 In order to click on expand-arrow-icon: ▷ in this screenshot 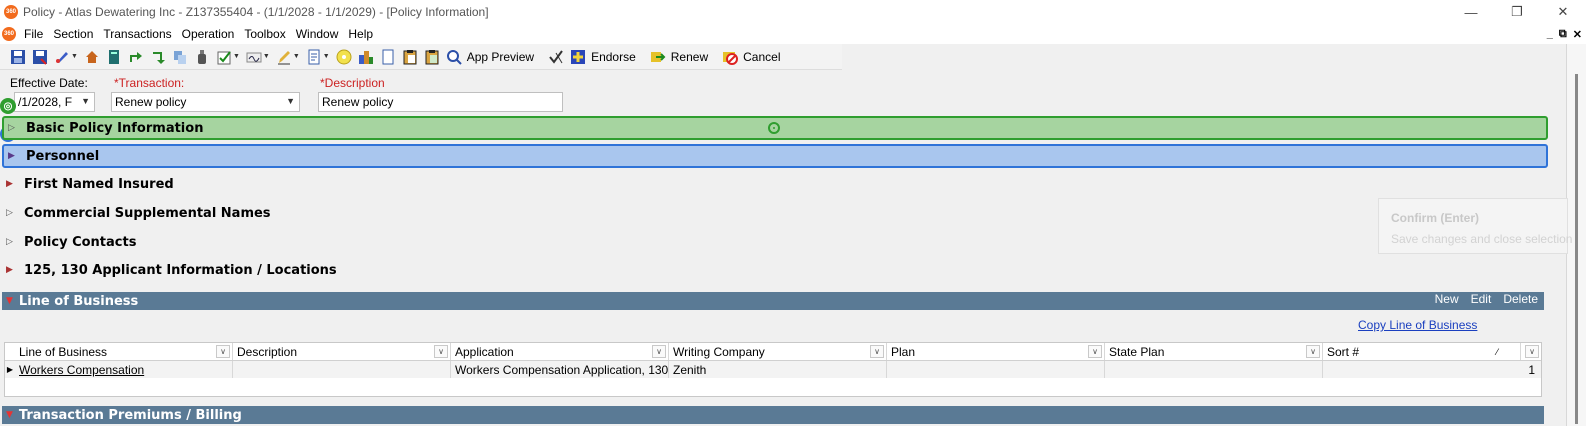, I will do `click(9, 213)`.